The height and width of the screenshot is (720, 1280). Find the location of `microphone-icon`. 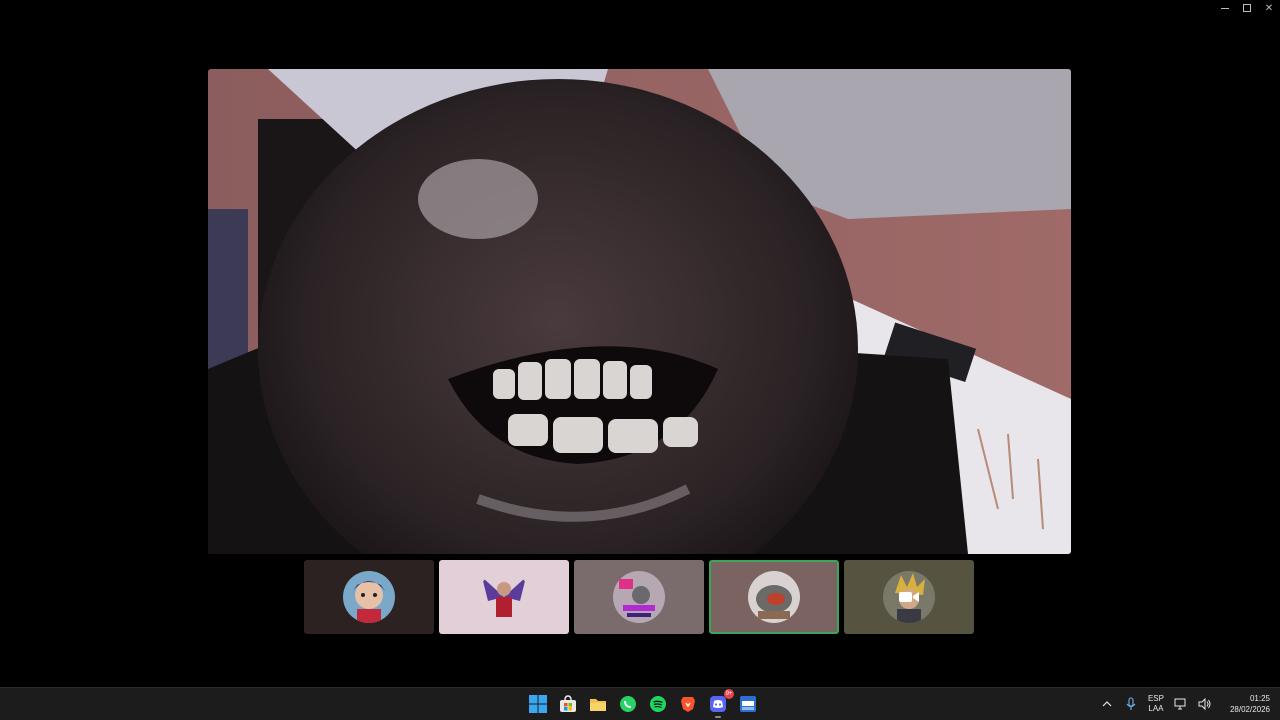

microphone-icon is located at coordinates (1131, 703).